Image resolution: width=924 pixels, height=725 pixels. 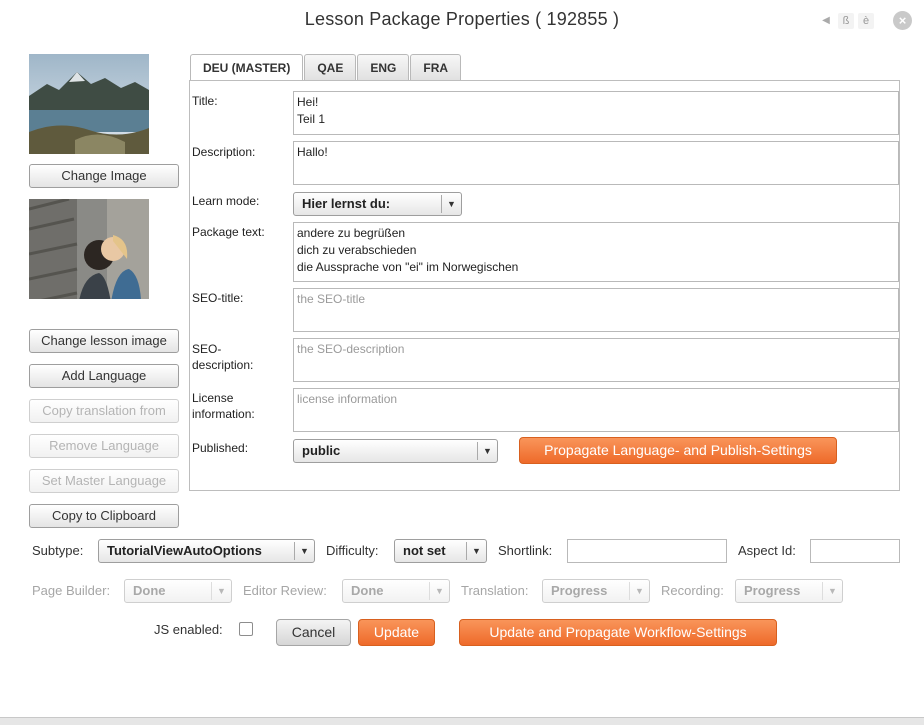 I want to click on title-label: Title:, so click(x=205, y=101).